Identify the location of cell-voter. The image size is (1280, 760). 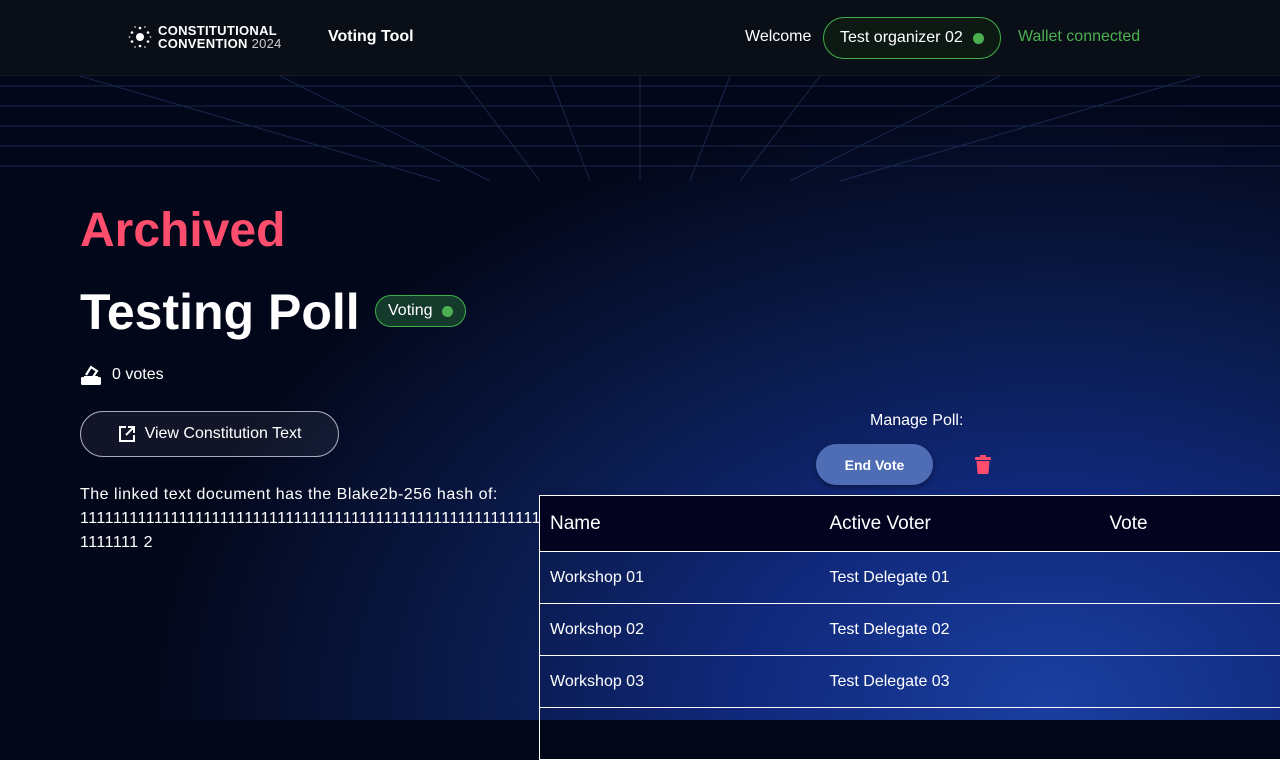
(960, 734).